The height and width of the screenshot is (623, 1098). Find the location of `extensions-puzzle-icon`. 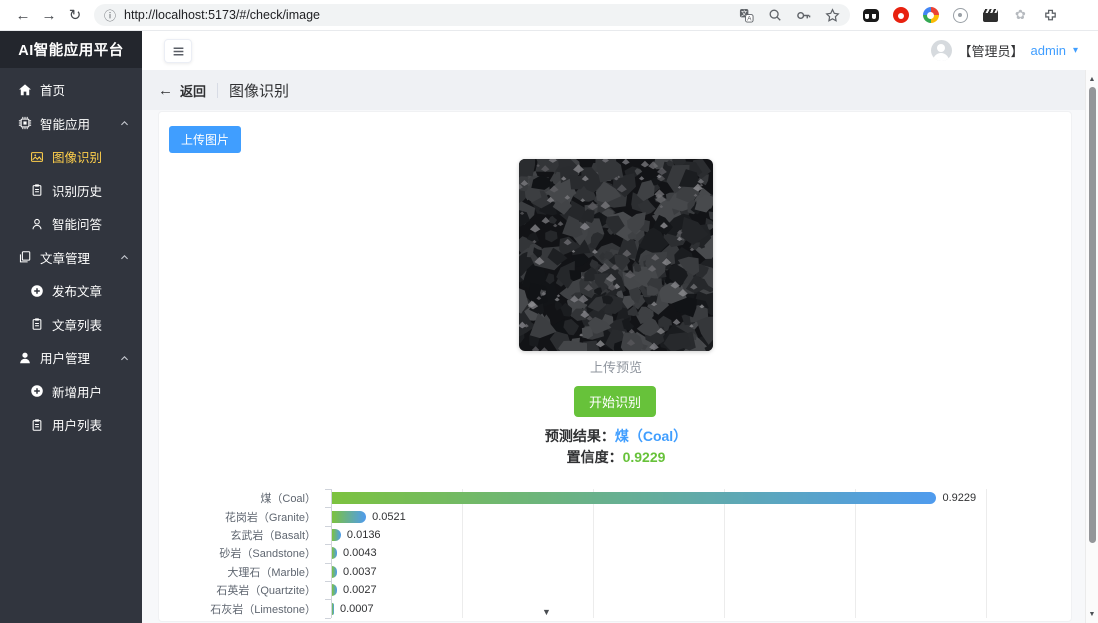

extensions-puzzle-icon is located at coordinates (1050, 15).